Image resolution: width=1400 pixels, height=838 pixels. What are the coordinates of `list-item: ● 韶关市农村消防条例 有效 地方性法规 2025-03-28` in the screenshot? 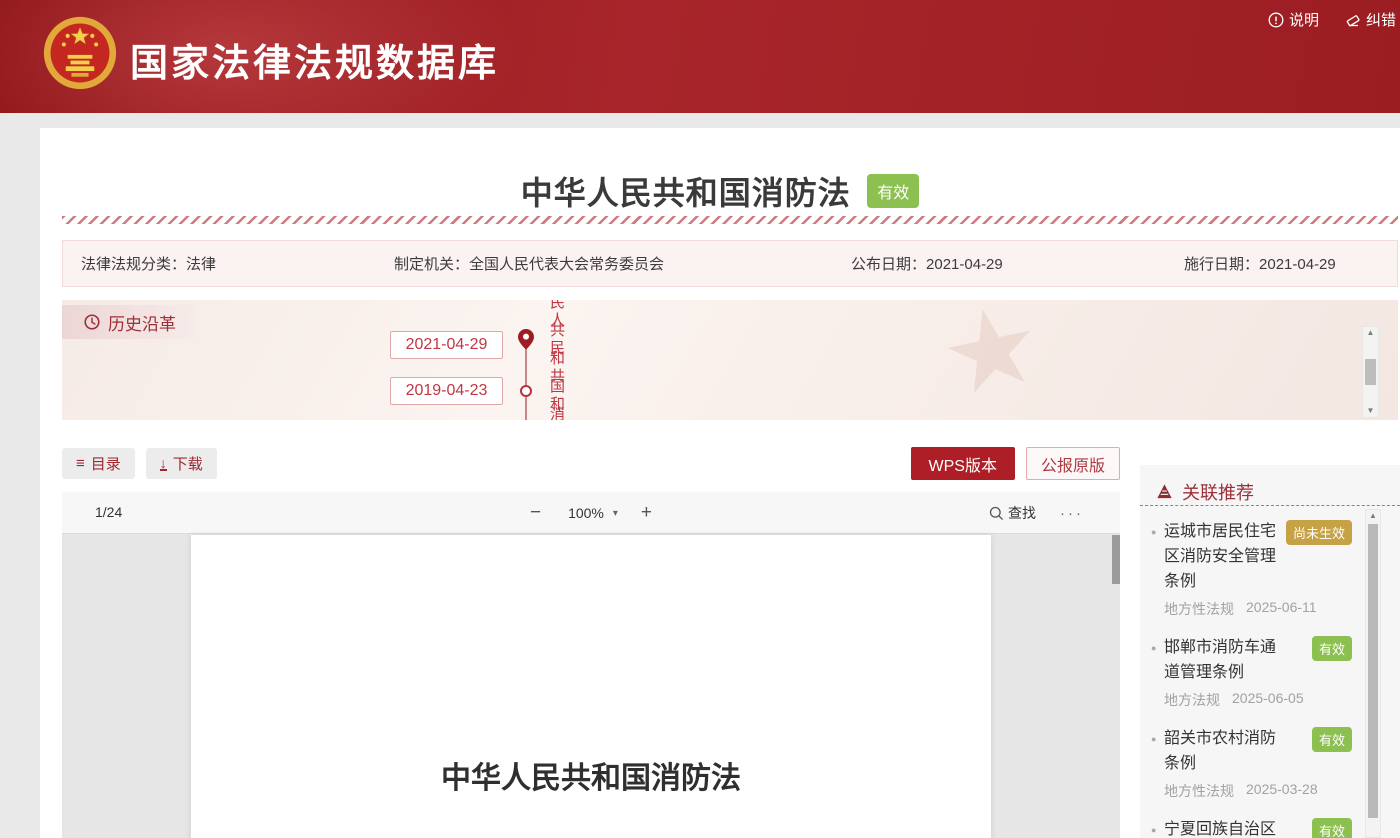 It's located at (1252, 763).